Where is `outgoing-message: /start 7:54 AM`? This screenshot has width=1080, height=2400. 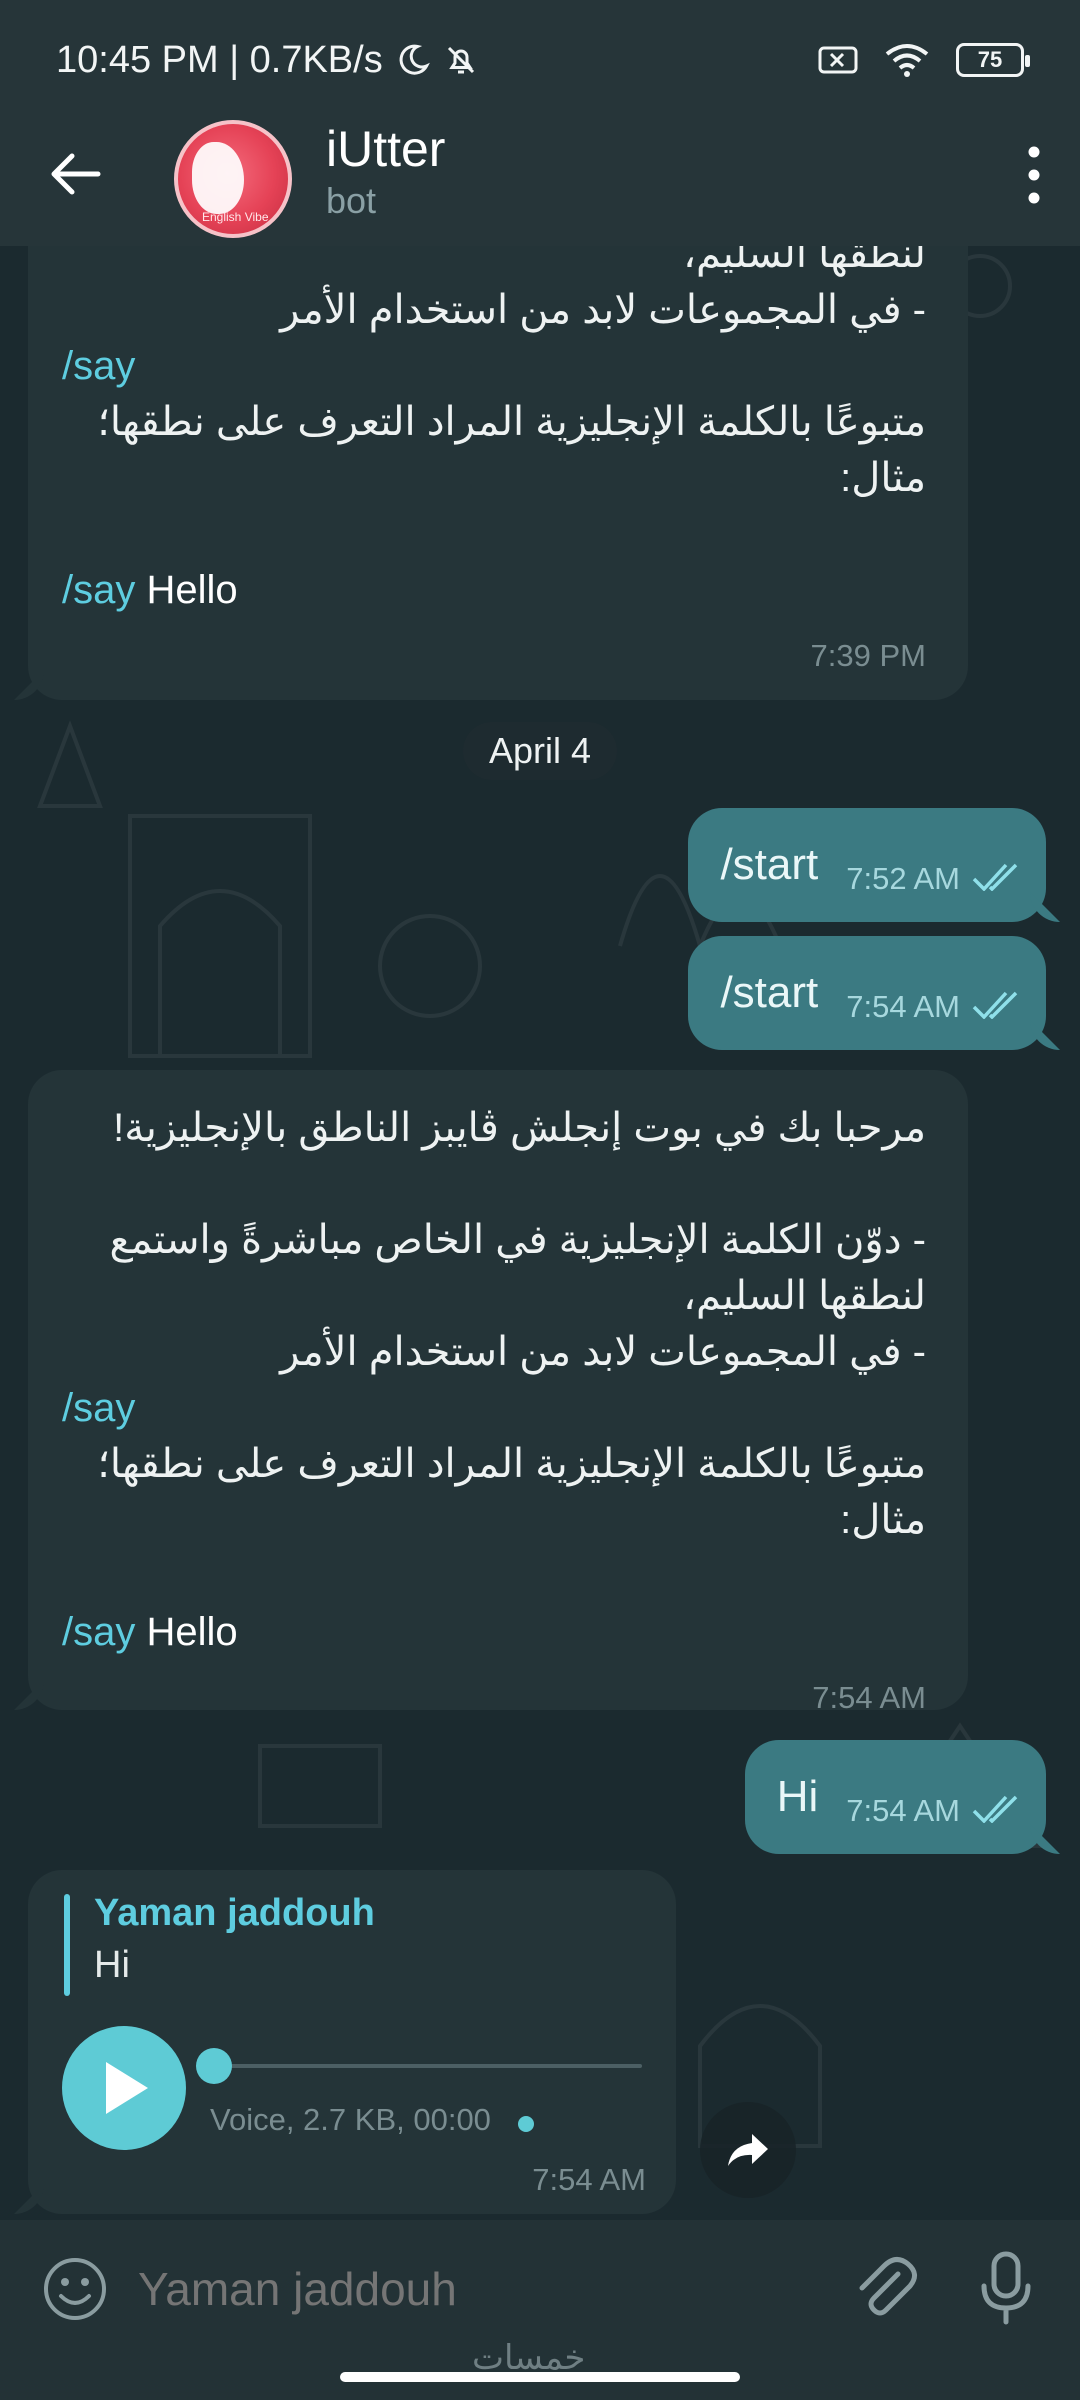 outgoing-message: /start 7:54 AM is located at coordinates (867, 993).